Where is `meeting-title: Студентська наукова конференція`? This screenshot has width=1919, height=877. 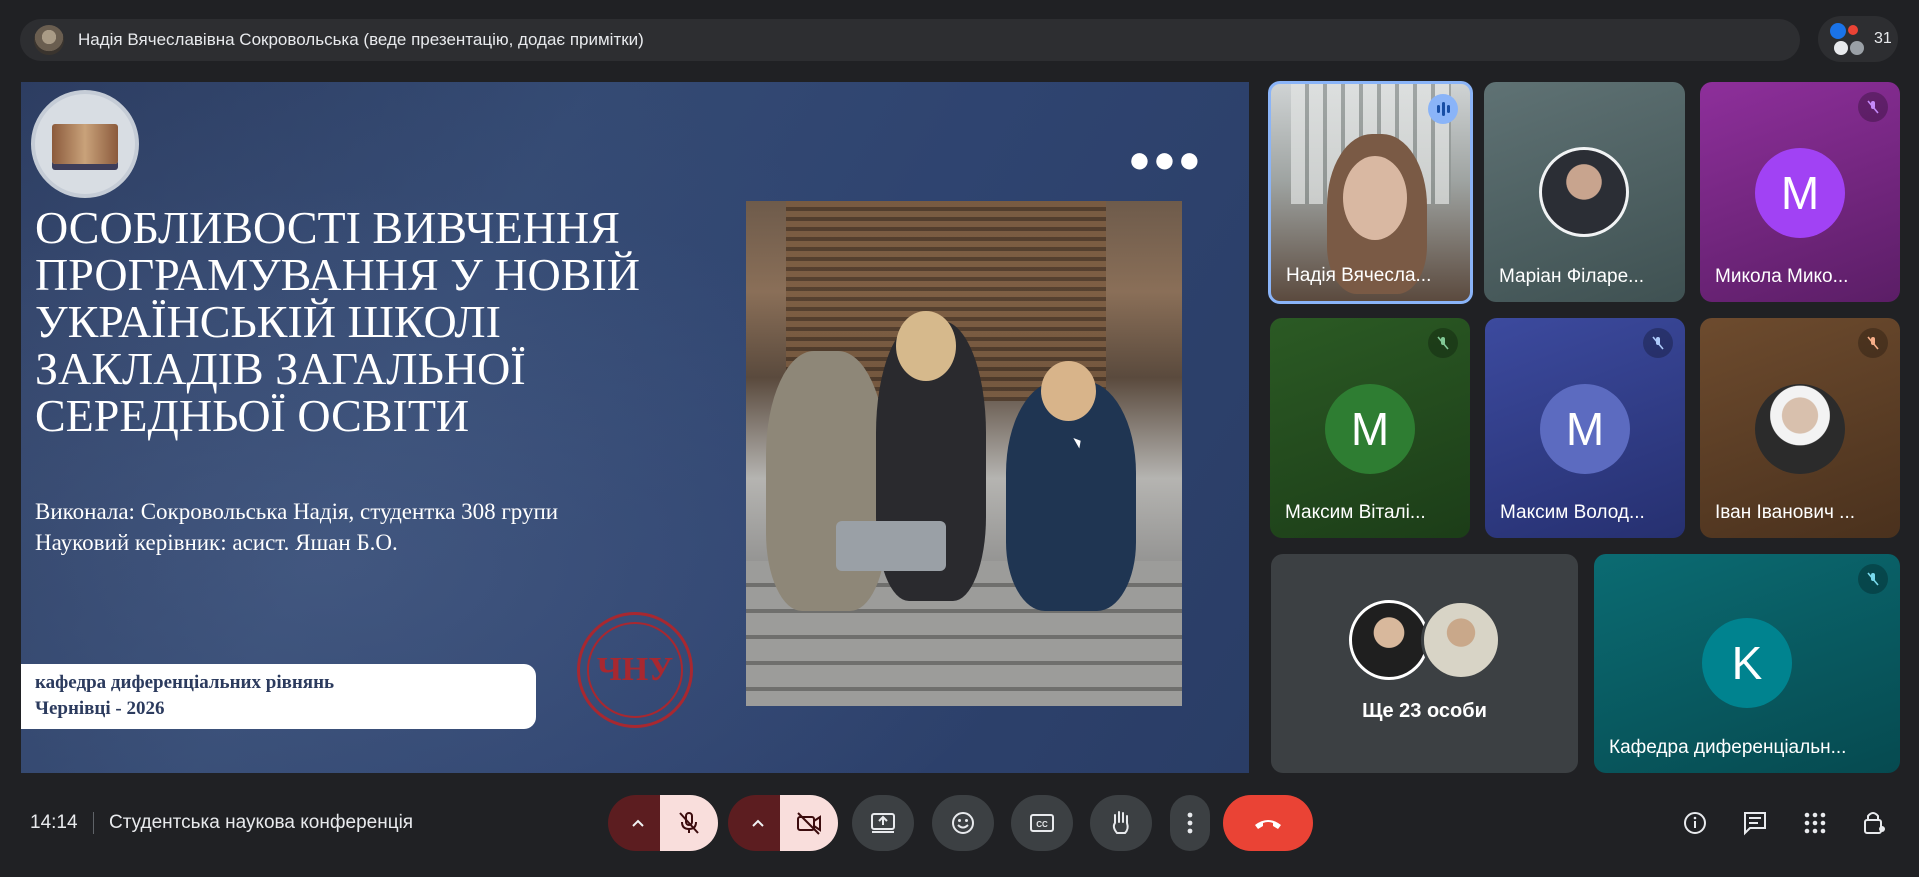 meeting-title: Студентська наукова конференція is located at coordinates (261, 822).